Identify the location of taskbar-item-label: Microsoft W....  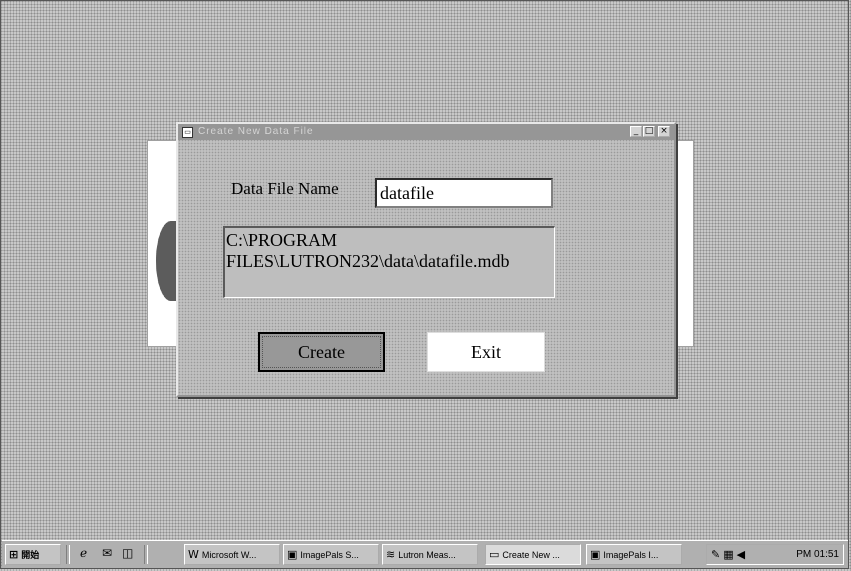
(229, 554).